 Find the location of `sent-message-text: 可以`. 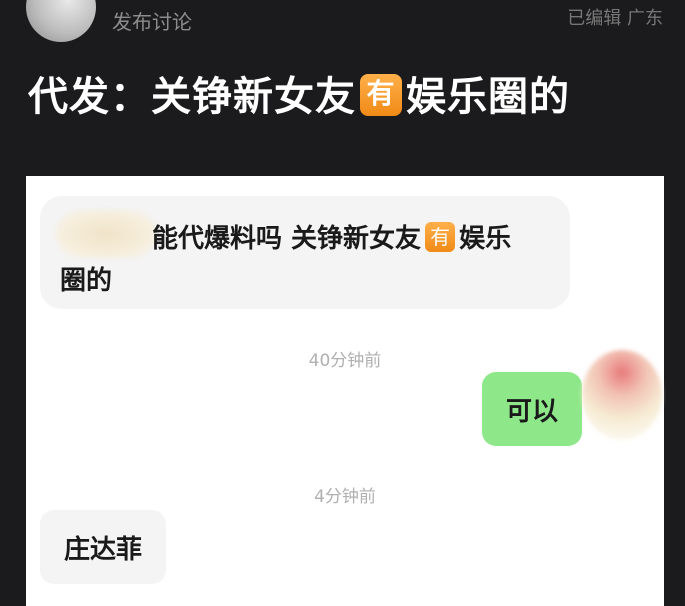

sent-message-text: 可以 is located at coordinates (531, 411).